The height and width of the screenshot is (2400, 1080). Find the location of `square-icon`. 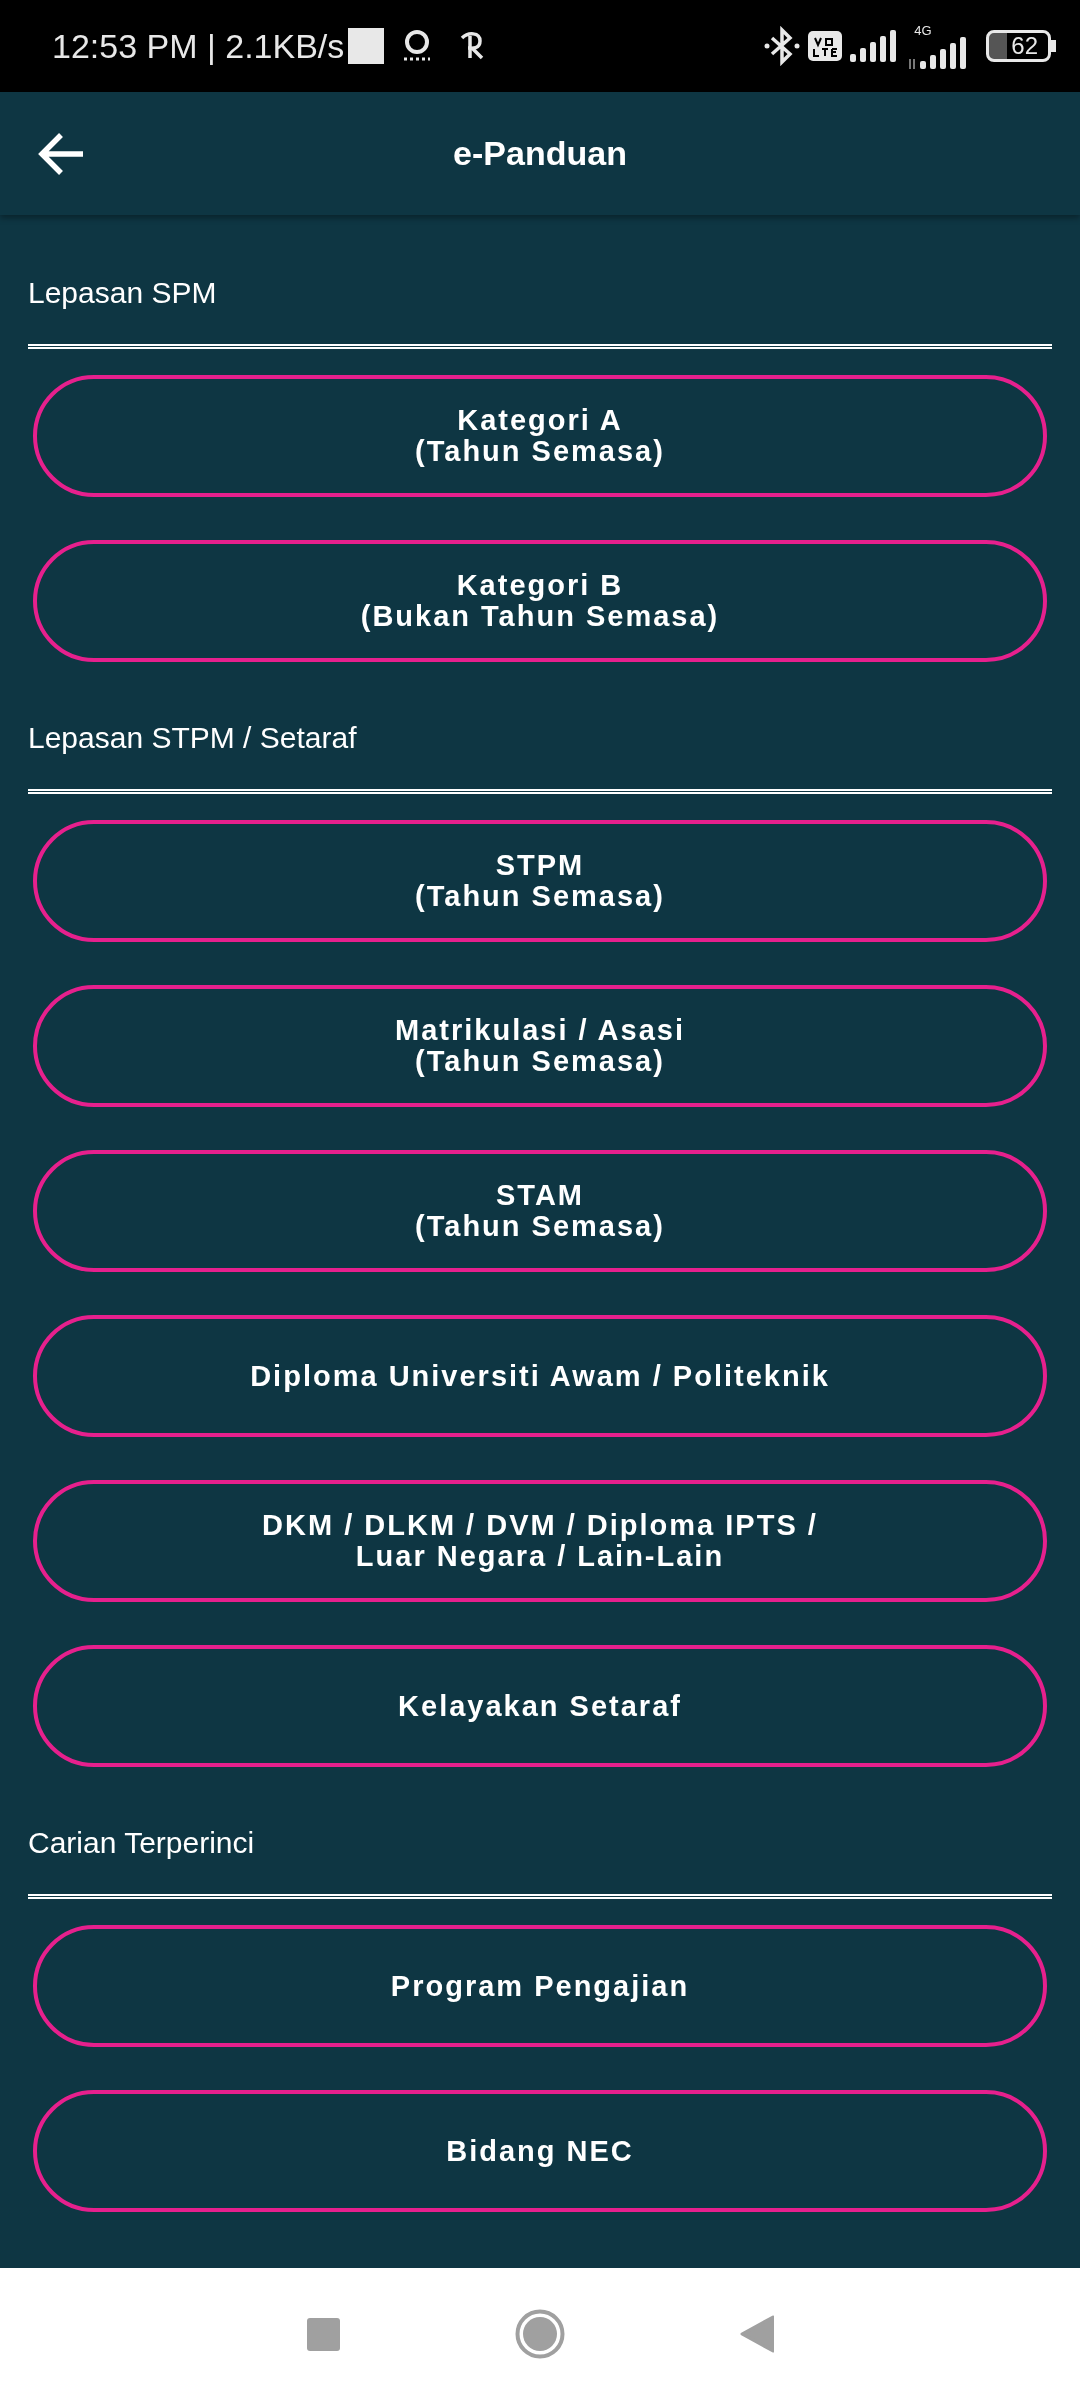

square-icon is located at coordinates (366, 46).